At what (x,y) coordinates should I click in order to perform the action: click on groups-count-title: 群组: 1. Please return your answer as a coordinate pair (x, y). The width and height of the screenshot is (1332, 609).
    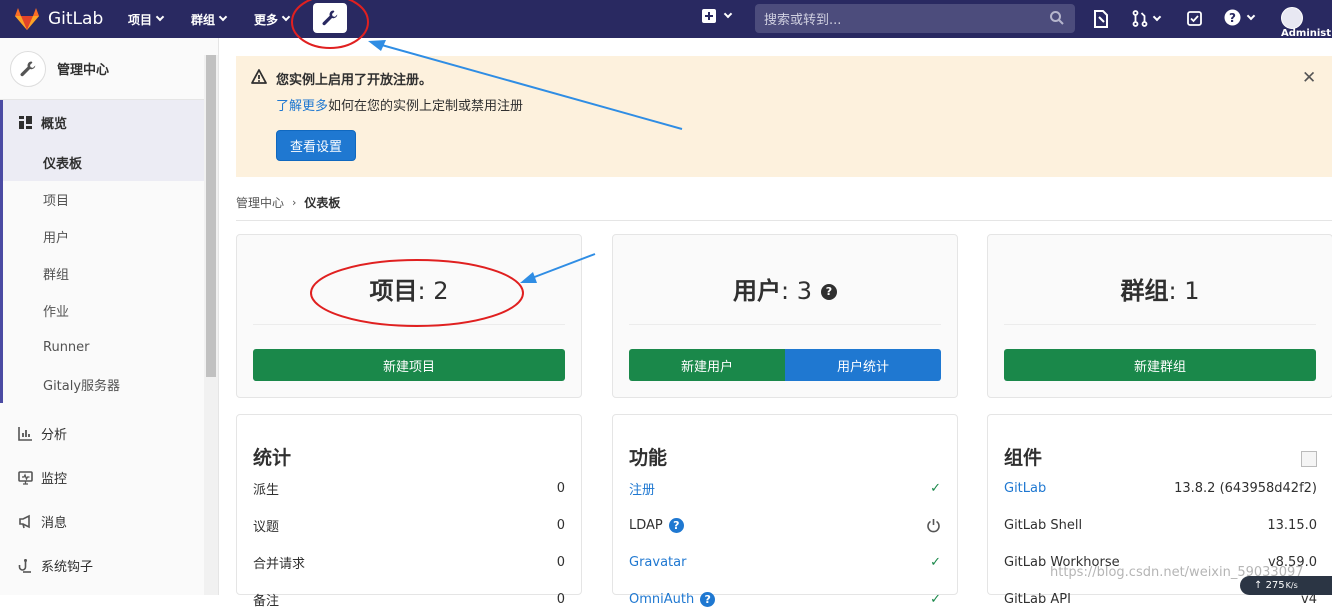
    Looking at the image, I should click on (1160, 291).